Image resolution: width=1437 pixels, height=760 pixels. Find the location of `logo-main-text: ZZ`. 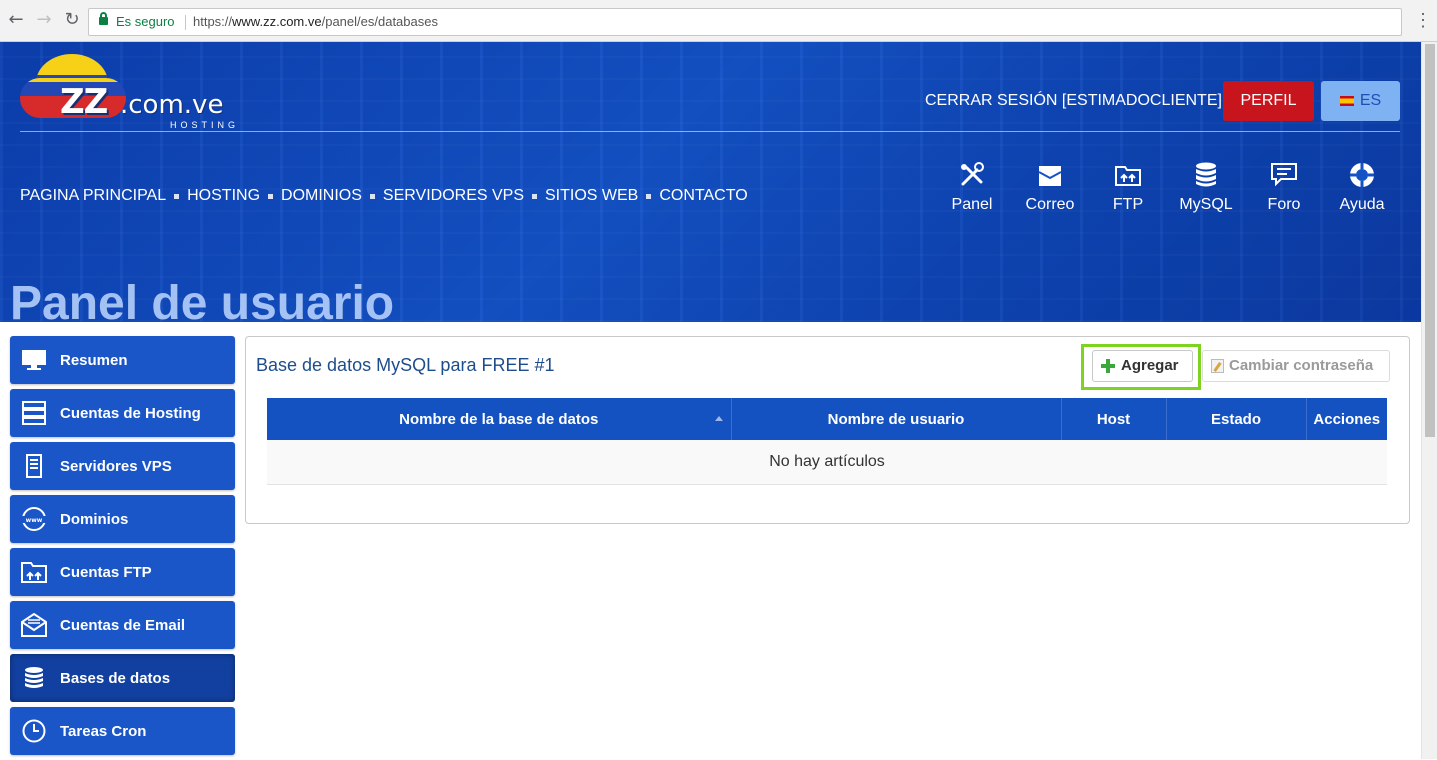

logo-main-text: ZZ is located at coordinates (84, 102).